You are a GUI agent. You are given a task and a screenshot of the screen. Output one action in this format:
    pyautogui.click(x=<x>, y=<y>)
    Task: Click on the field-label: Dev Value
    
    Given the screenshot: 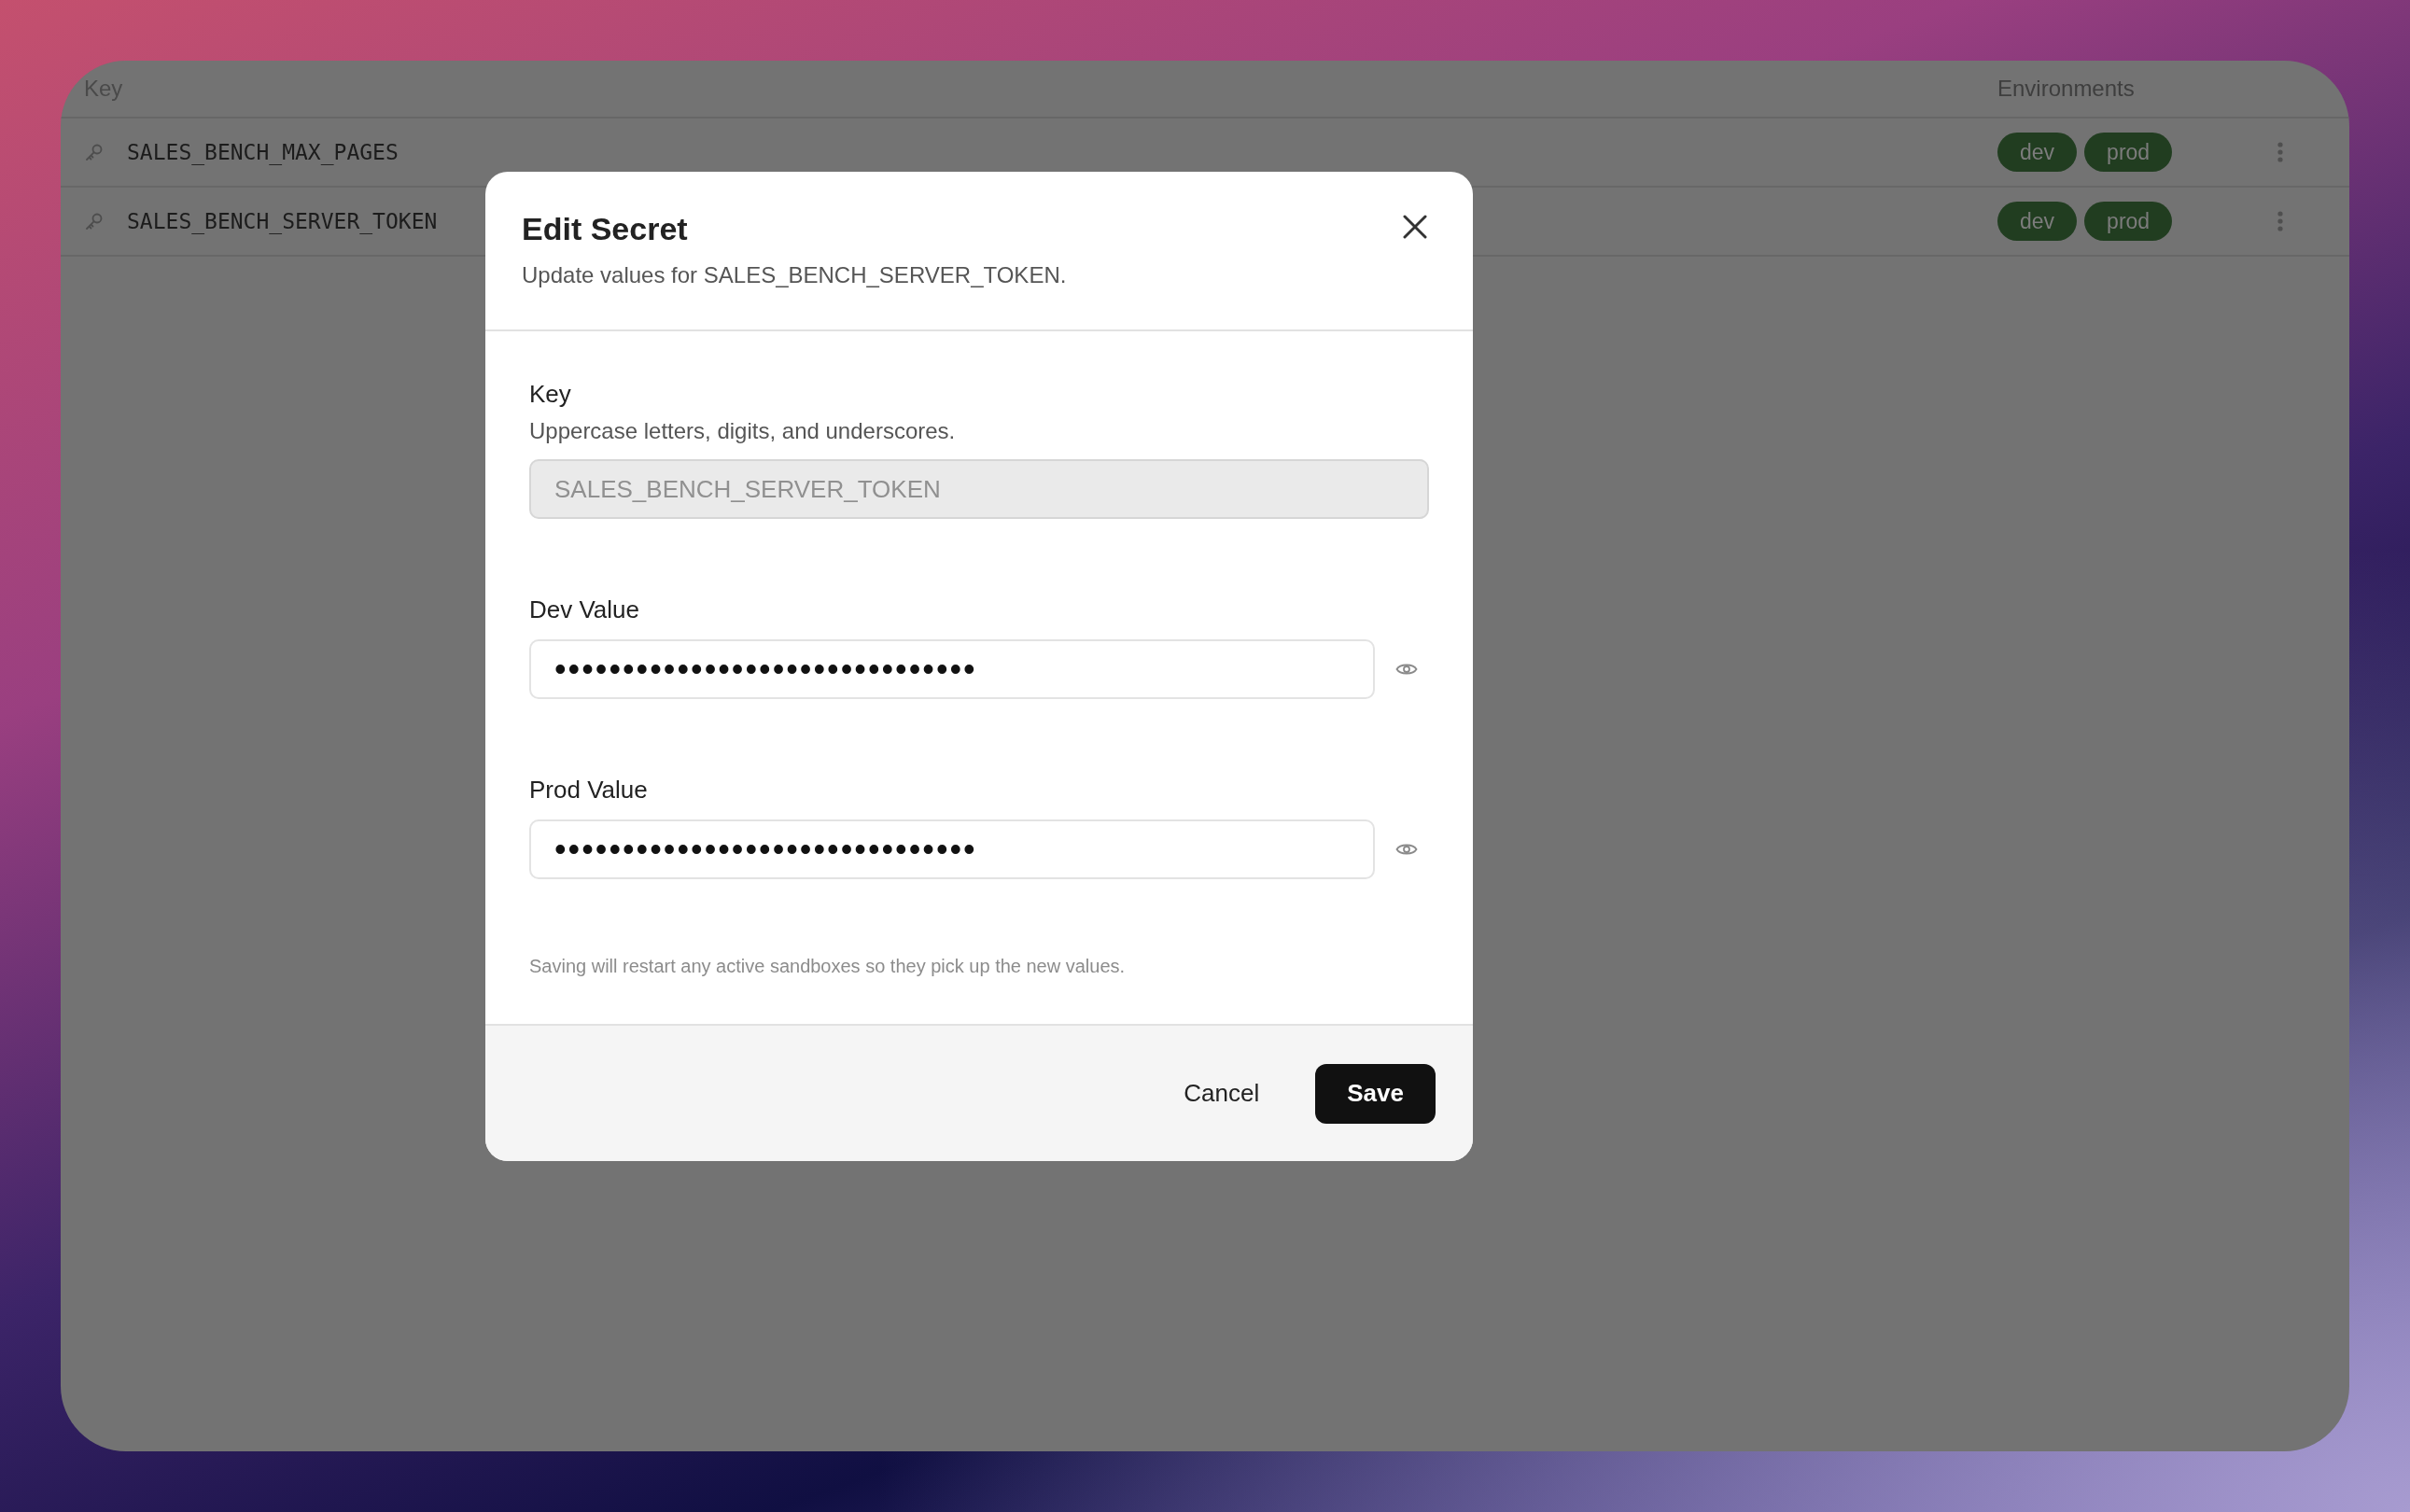 What is the action you would take?
    pyautogui.click(x=584, y=609)
    